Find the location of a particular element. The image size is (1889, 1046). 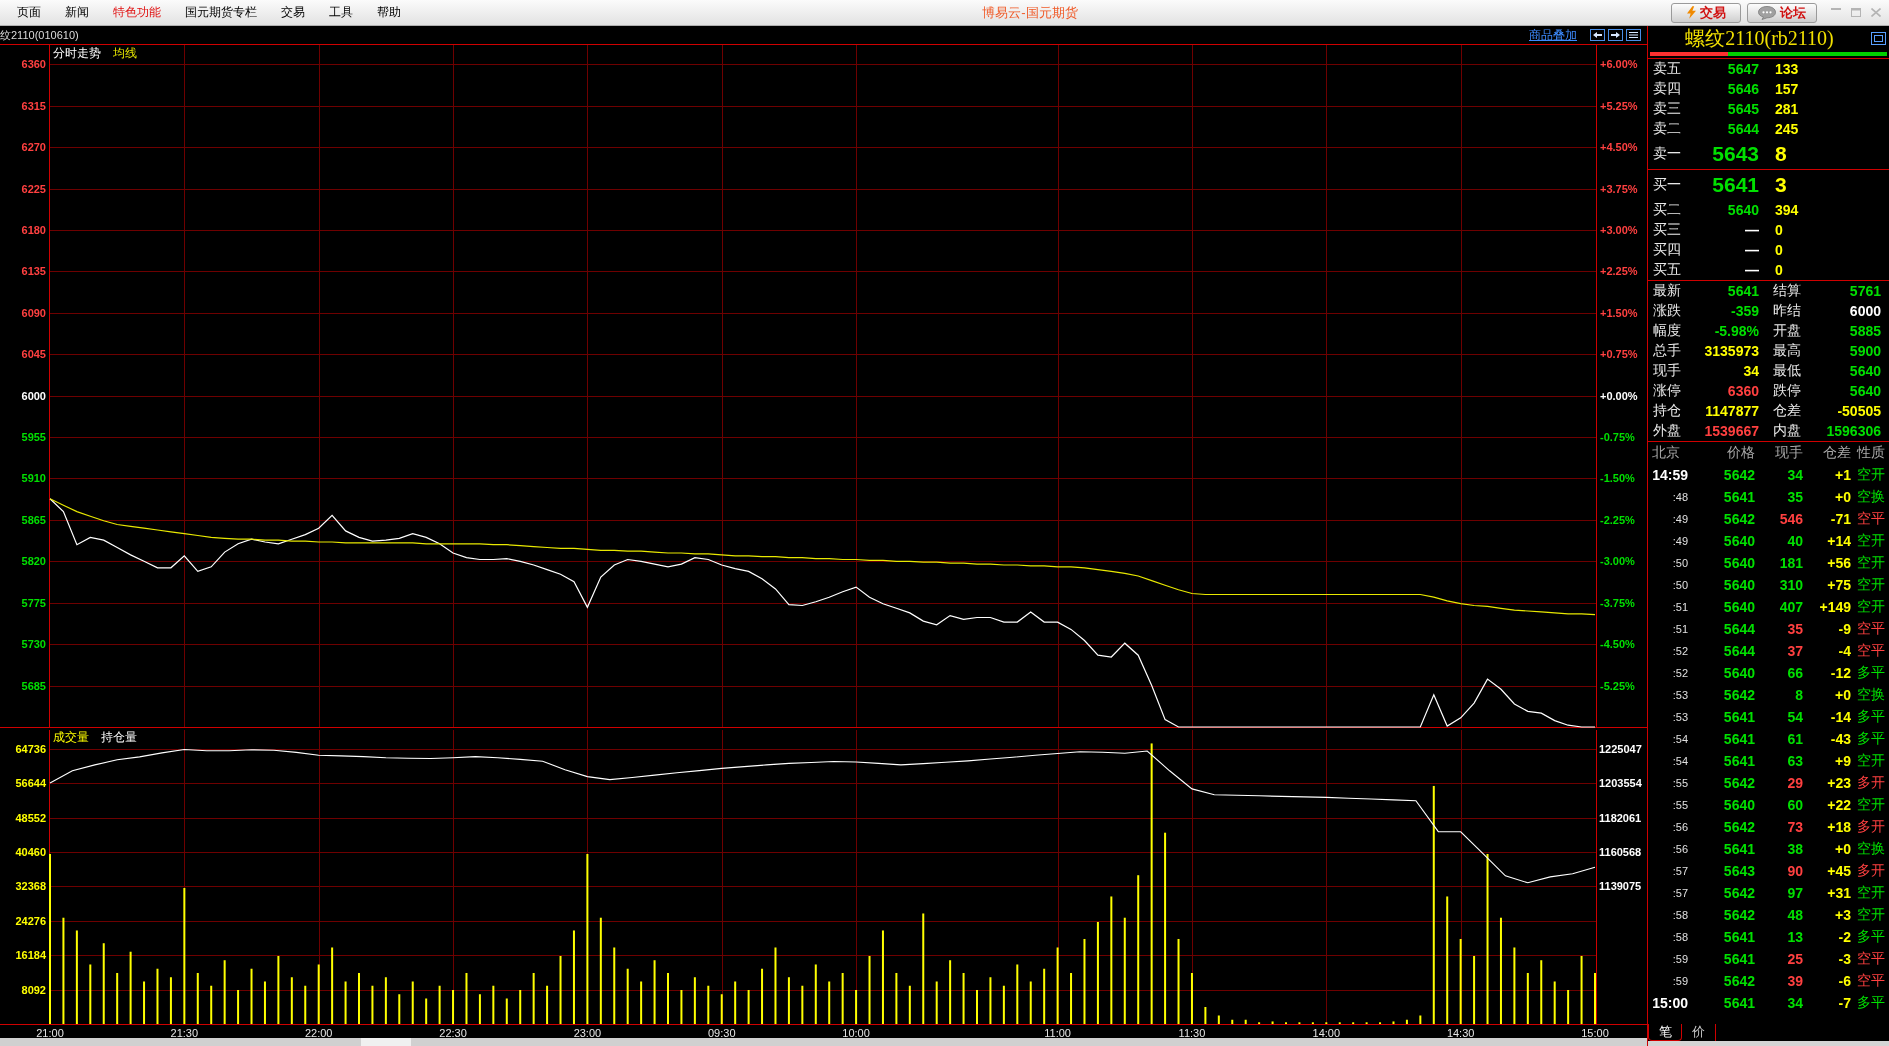

forum-button: 论坛 is located at coordinates (1782, 12).